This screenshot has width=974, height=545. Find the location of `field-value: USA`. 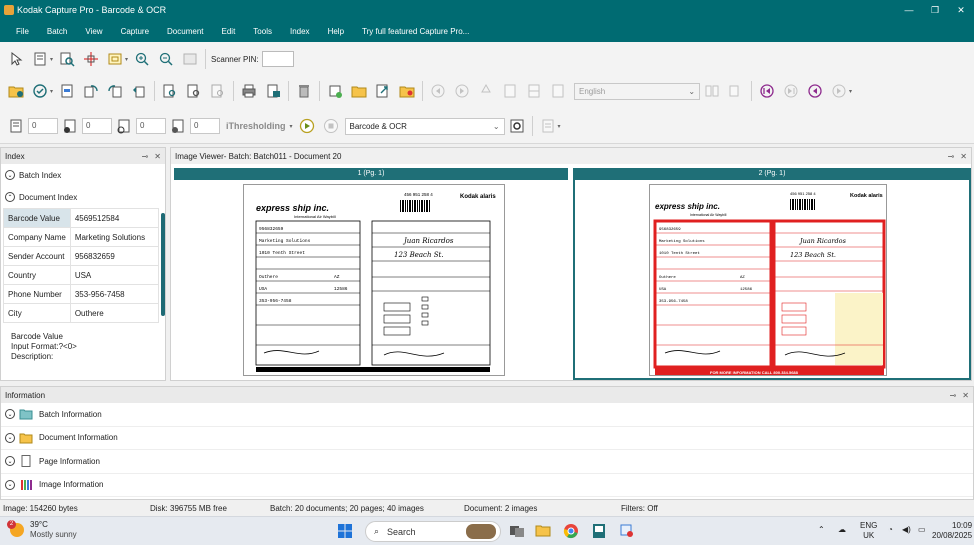

field-value: USA is located at coordinates (114, 275).